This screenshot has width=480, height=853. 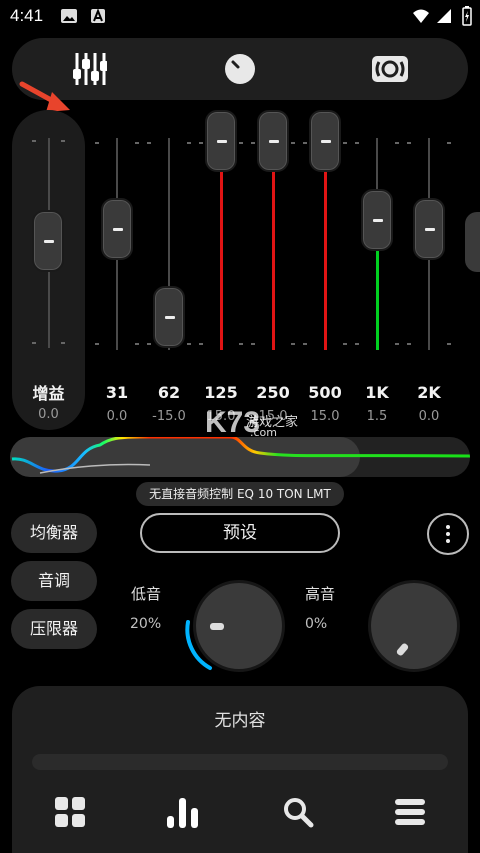 What do you see at coordinates (325, 416) in the screenshot?
I see `eq-band-value: 15.0` at bounding box center [325, 416].